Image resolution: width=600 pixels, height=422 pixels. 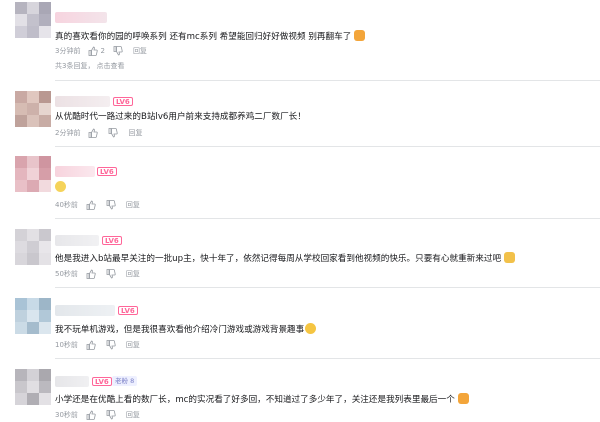 What do you see at coordinates (68, 51) in the screenshot?
I see `comment-time: 3分钟前` at bounding box center [68, 51].